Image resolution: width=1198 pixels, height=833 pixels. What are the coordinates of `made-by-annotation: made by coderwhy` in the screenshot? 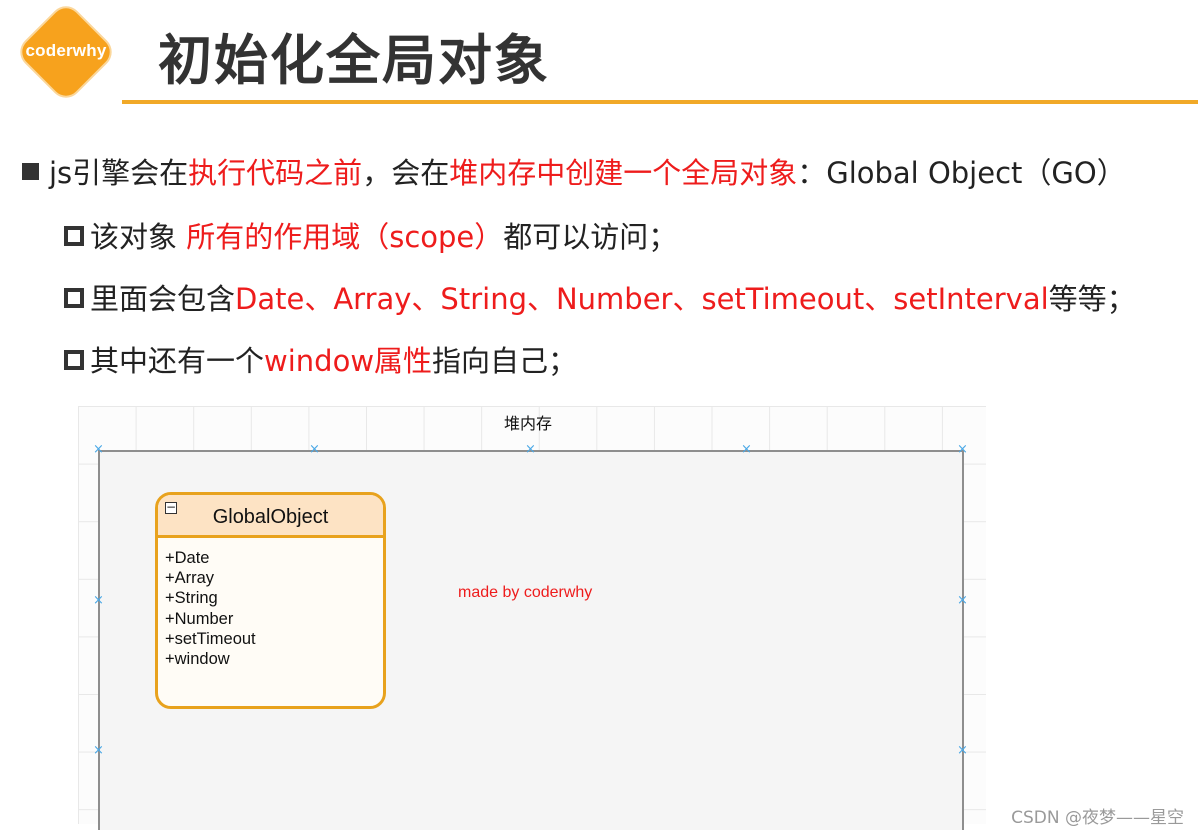 It's located at (525, 592).